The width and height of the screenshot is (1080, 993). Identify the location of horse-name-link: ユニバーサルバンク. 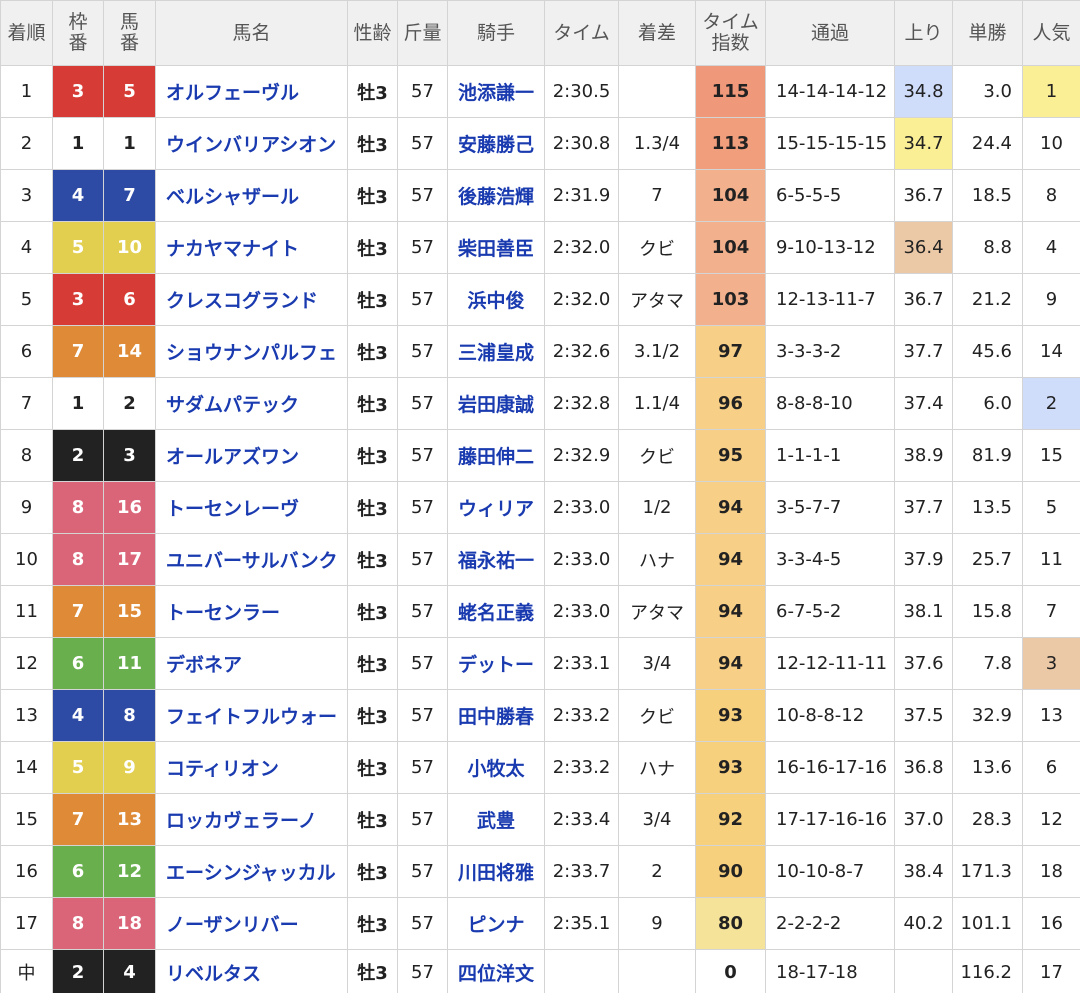
(252, 561).